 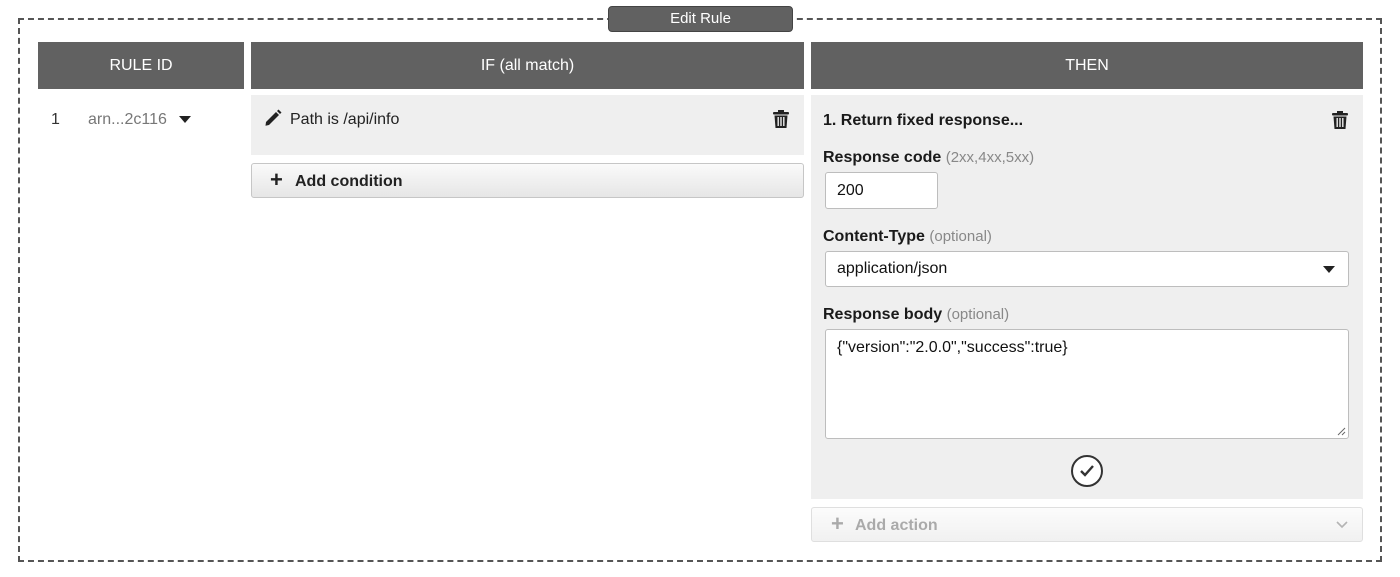 I want to click on chevron-down-icon, so click(x=1342, y=525).